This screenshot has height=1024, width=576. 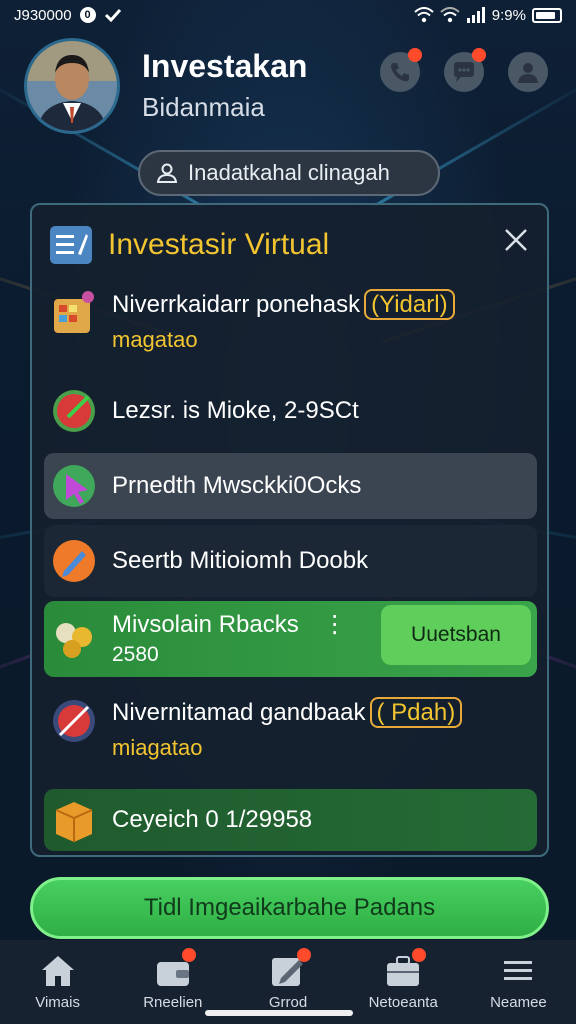 What do you see at coordinates (236, 304) in the screenshot?
I see `row-title: Niverrkaidarr ponehask` at bounding box center [236, 304].